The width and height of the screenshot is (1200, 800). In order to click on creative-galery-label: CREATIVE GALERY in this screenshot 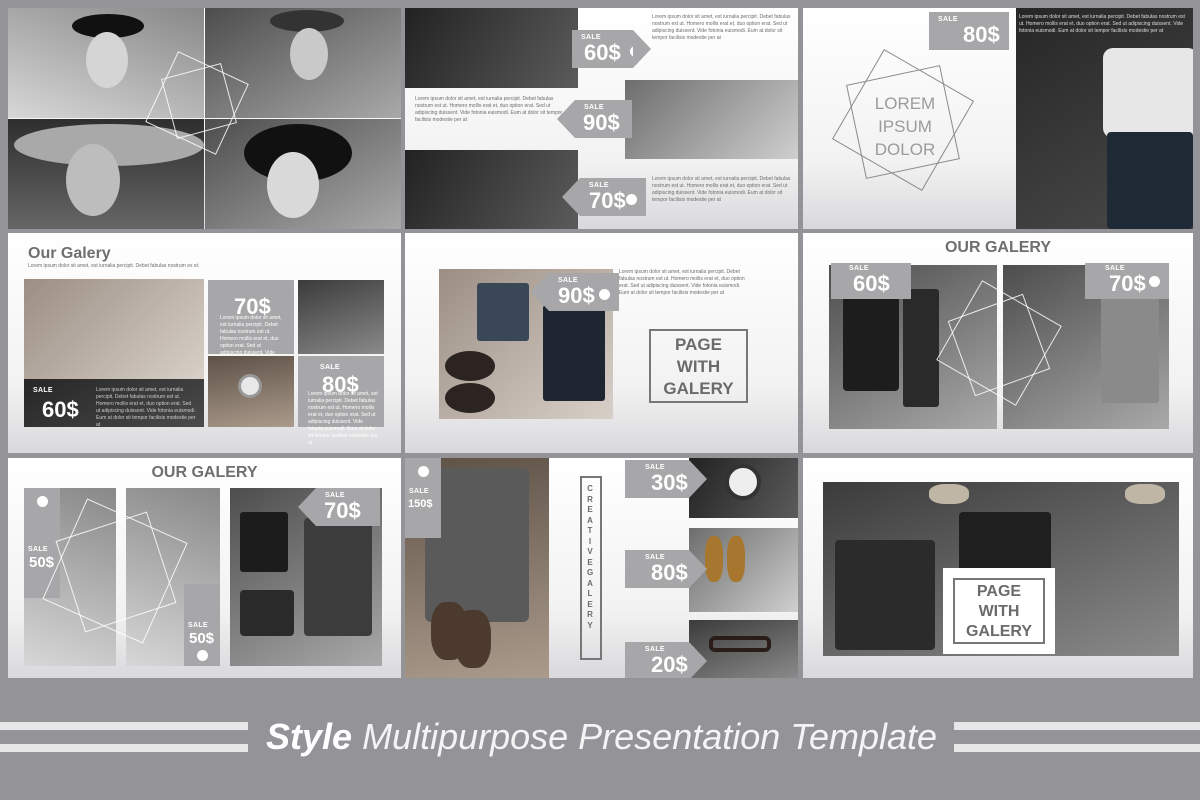, I will do `click(591, 557)`.